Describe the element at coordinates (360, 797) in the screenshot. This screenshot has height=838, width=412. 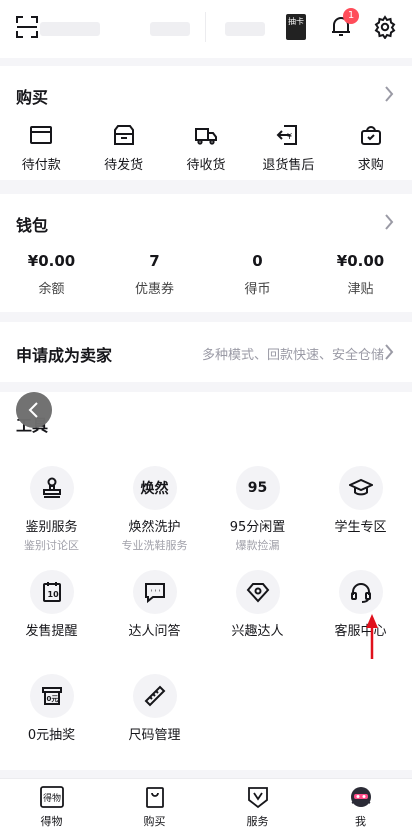
I see `avatar-icon` at that location.